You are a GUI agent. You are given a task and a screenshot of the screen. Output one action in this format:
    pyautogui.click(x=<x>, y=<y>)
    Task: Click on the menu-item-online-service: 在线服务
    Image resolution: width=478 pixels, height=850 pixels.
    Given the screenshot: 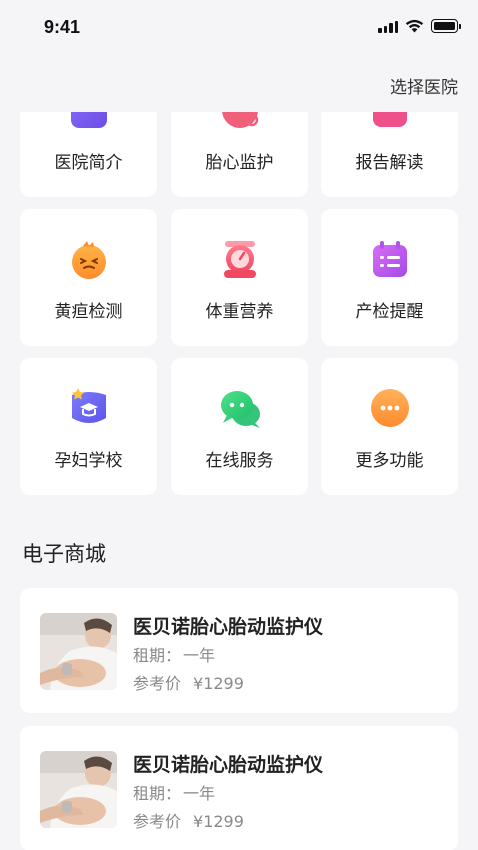 What is the action you would take?
    pyautogui.click(x=239, y=426)
    